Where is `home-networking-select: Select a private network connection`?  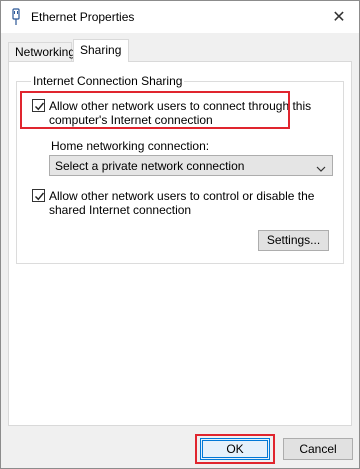
home-networking-select: Select a private network connection is located at coordinates (191, 165).